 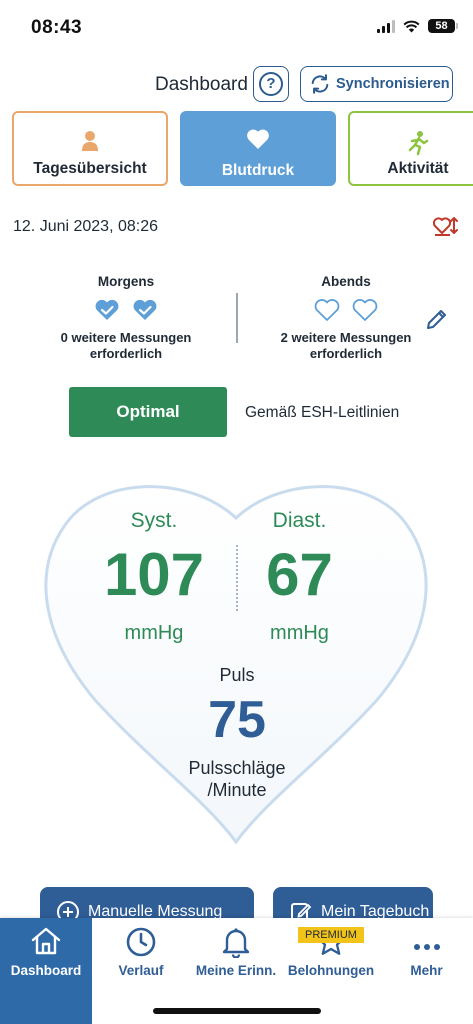 What do you see at coordinates (154, 574) in the screenshot?
I see `systolic-value: 107` at bounding box center [154, 574].